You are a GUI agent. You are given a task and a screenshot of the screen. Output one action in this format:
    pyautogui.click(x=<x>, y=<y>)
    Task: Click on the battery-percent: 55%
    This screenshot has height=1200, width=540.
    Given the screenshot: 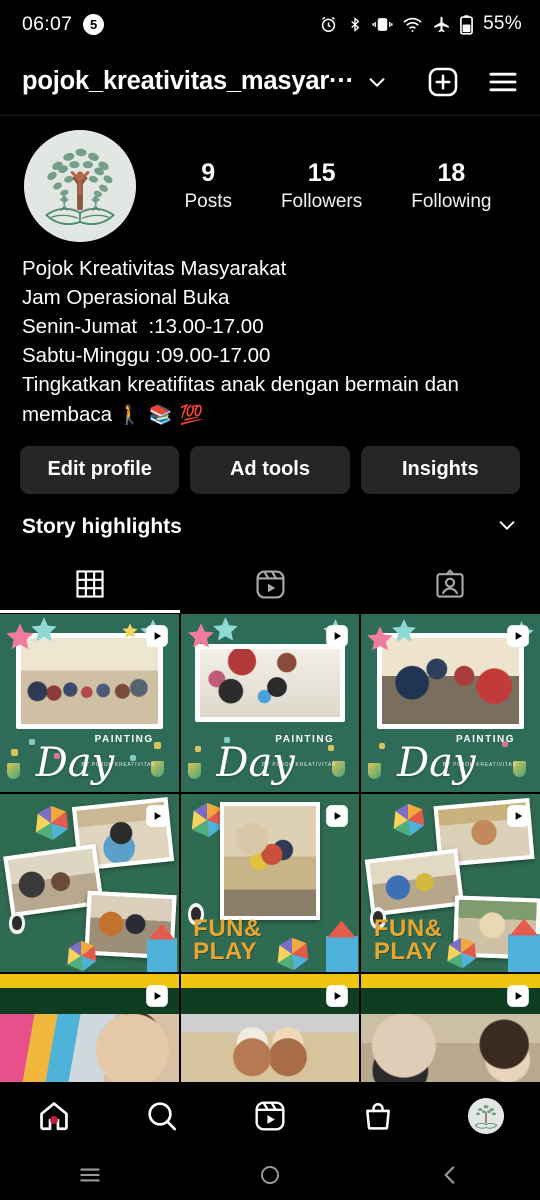 What is the action you would take?
    pyautogui.click(x=502, y=23)
    